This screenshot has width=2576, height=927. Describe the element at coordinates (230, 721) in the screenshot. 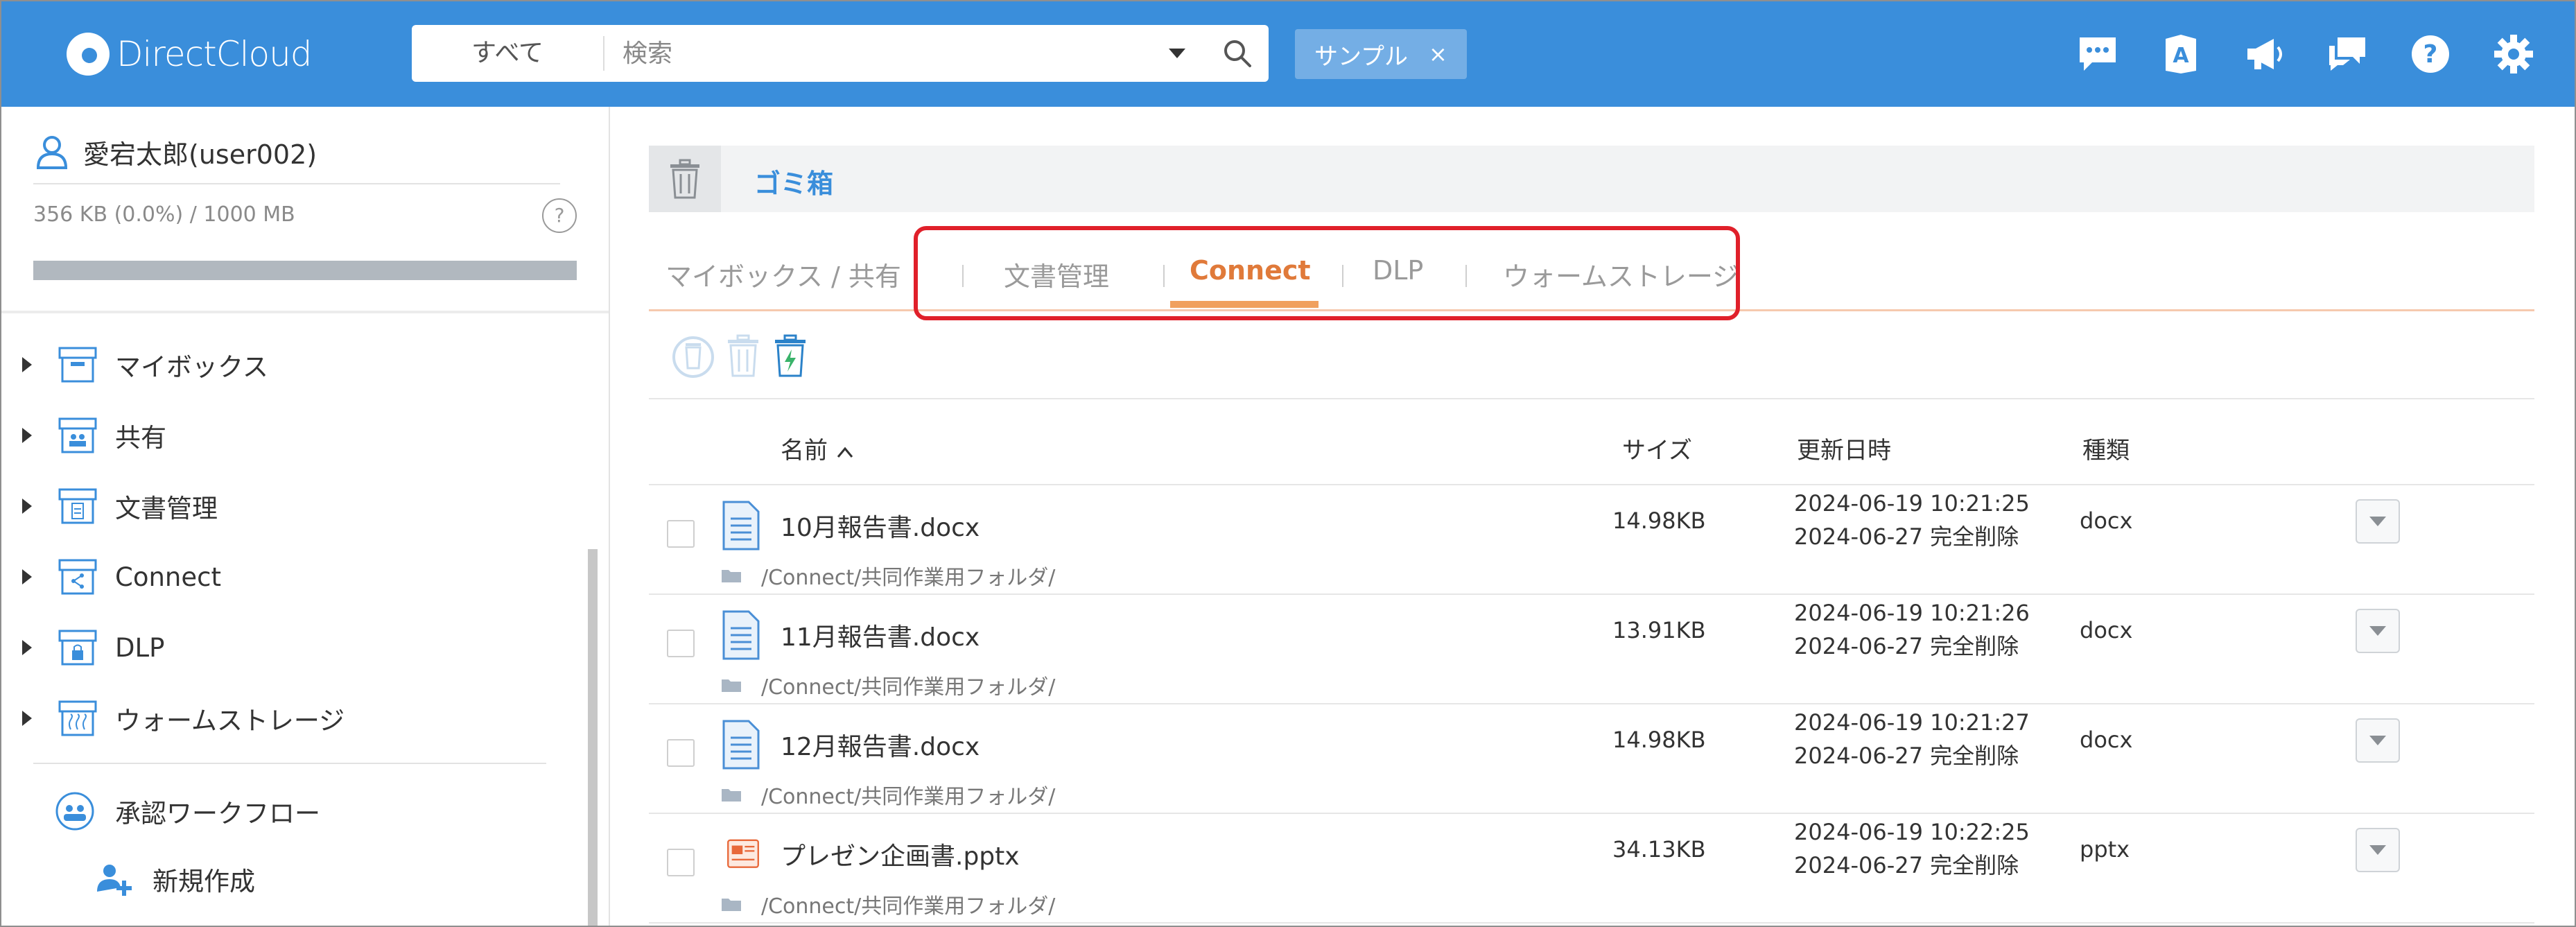

I see `sidebar-item-label: ウォームストレージ` at that location.